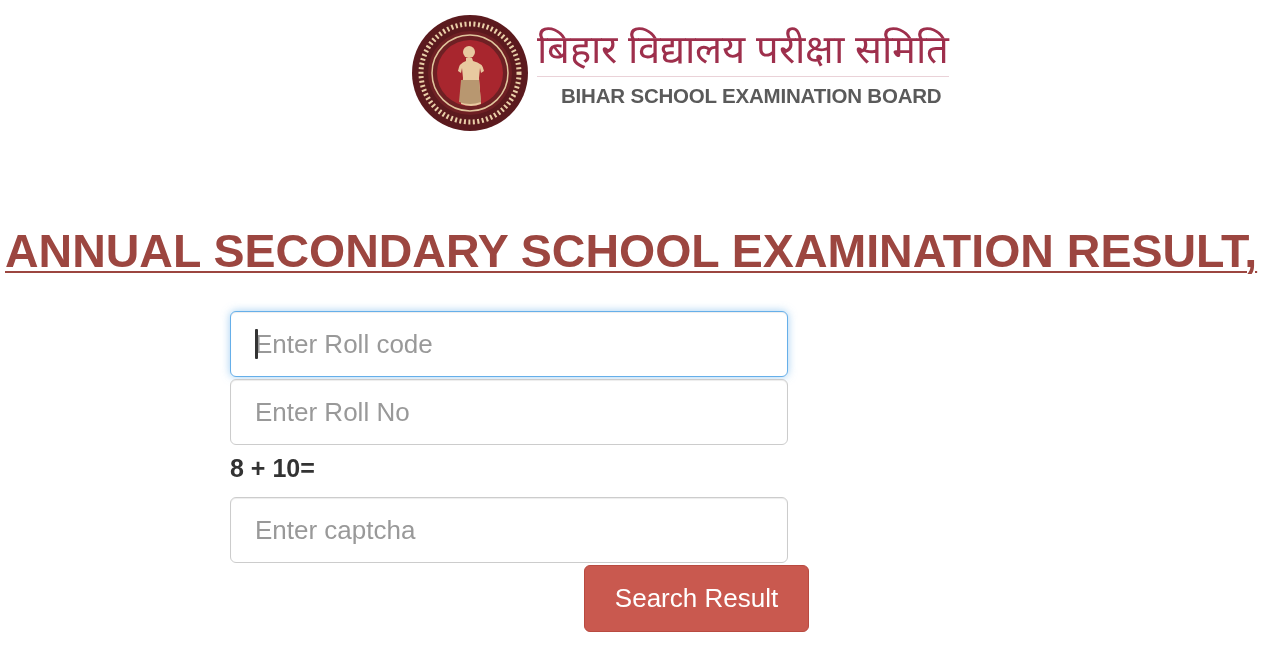  What do you see at coordinates (751, 96) in the screenshot?
I see `board-name-english: BIHAR SCHOOL EXAMINATION BOARD` at bounding box center [751, 96].